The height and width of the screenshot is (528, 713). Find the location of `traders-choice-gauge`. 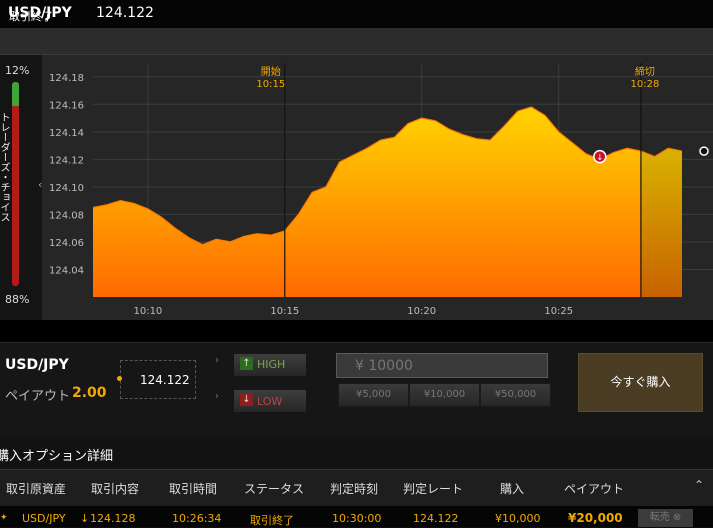

traders-choice-gauge is located at coordinates (15, 184).